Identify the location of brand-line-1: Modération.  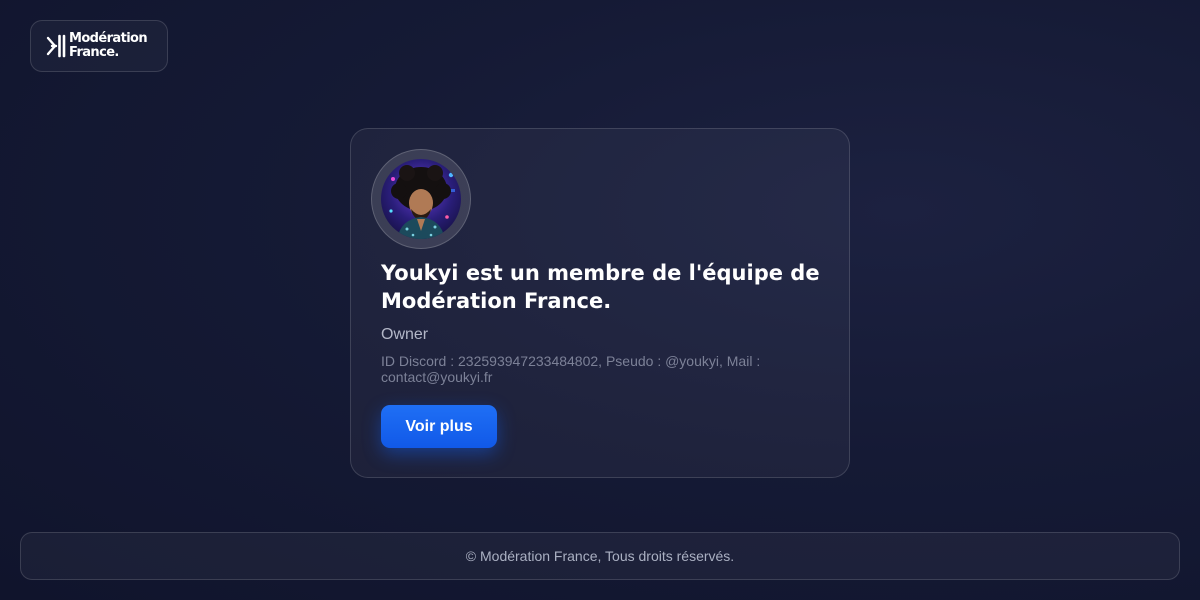
(108, 38).